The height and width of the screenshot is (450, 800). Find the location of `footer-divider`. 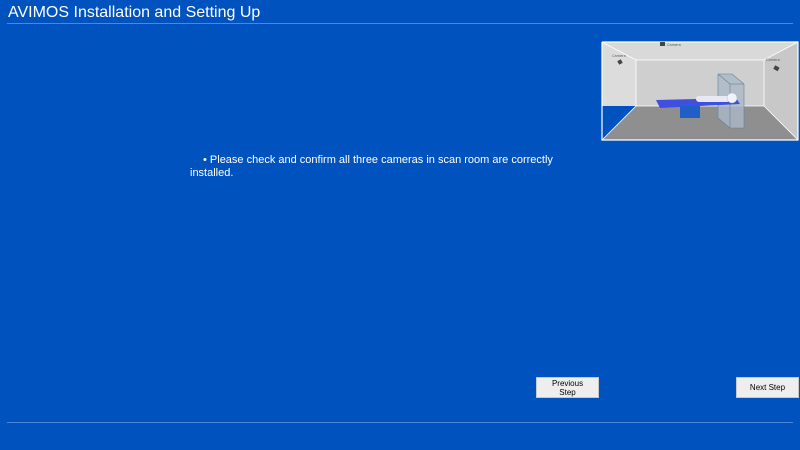

footer-divider is located at coordinates (400, 422).